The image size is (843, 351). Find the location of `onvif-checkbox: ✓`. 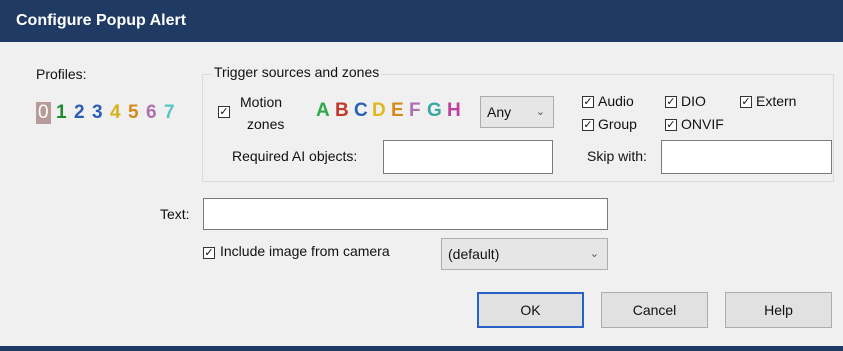

onvif-checkbox: ✓ is located at coordinates (671, 125).